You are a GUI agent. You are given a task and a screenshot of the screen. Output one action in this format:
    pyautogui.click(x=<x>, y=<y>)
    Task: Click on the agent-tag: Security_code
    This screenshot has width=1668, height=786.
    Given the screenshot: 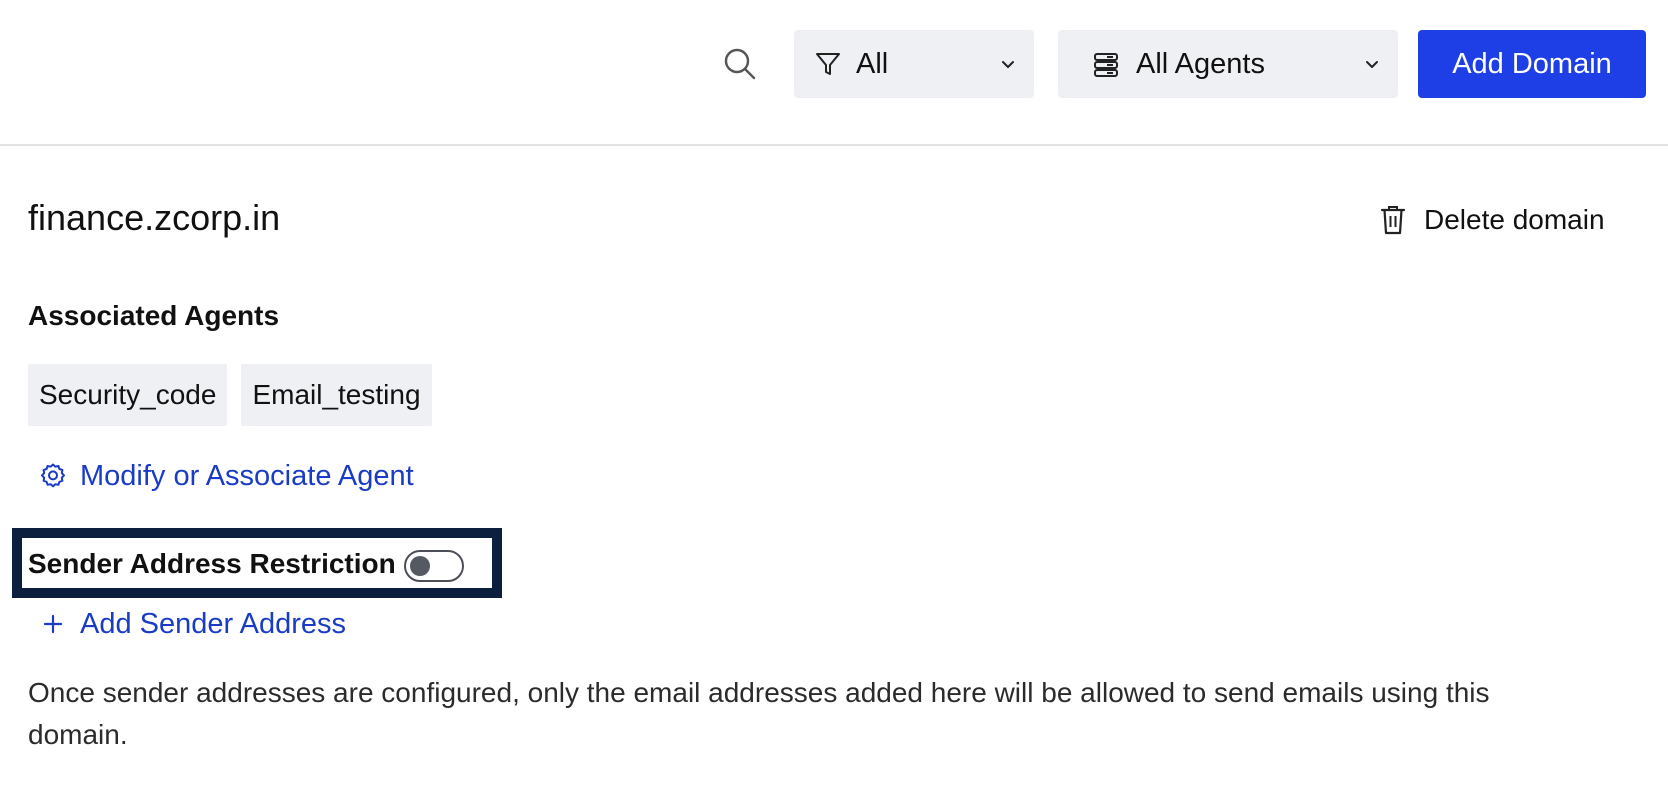 What is the action you would take?
    pyautogui.click(x=128, y=395)
    